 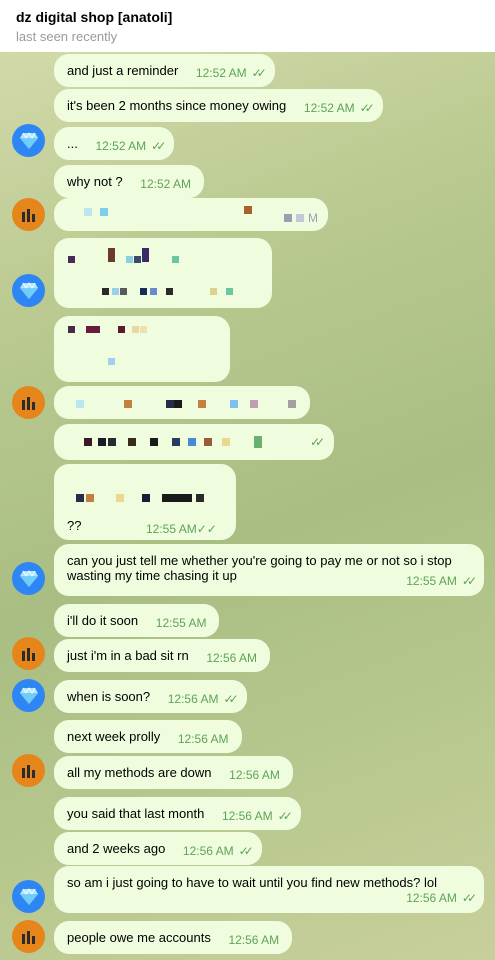 I want to click on message-meta: 12:55 AM, so click(x=181, y=623).